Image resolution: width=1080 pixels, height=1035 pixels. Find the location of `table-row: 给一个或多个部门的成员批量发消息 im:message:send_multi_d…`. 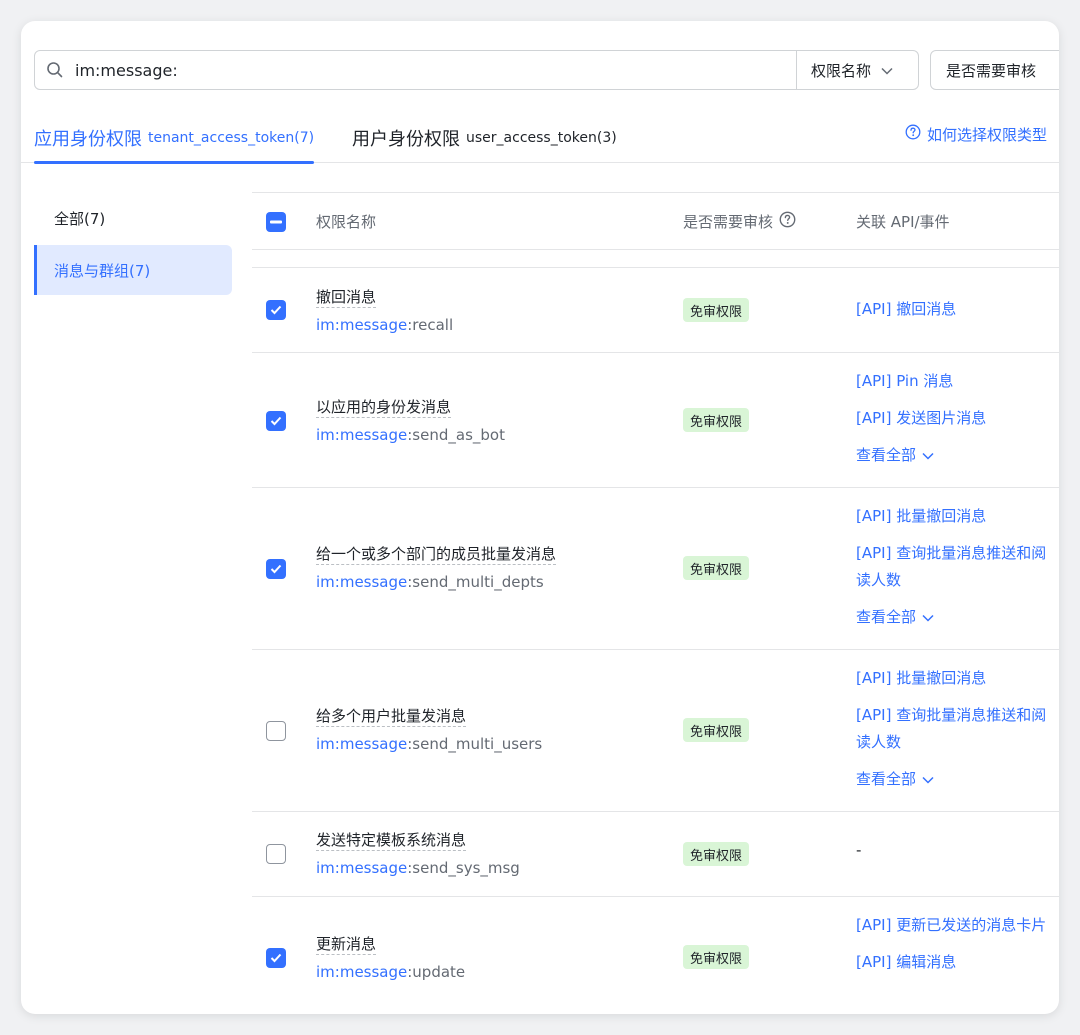

table-row: 给一个或多个部门的成员批量发消息 im:message:send_multi_d… is located at coordinates (655, 569).